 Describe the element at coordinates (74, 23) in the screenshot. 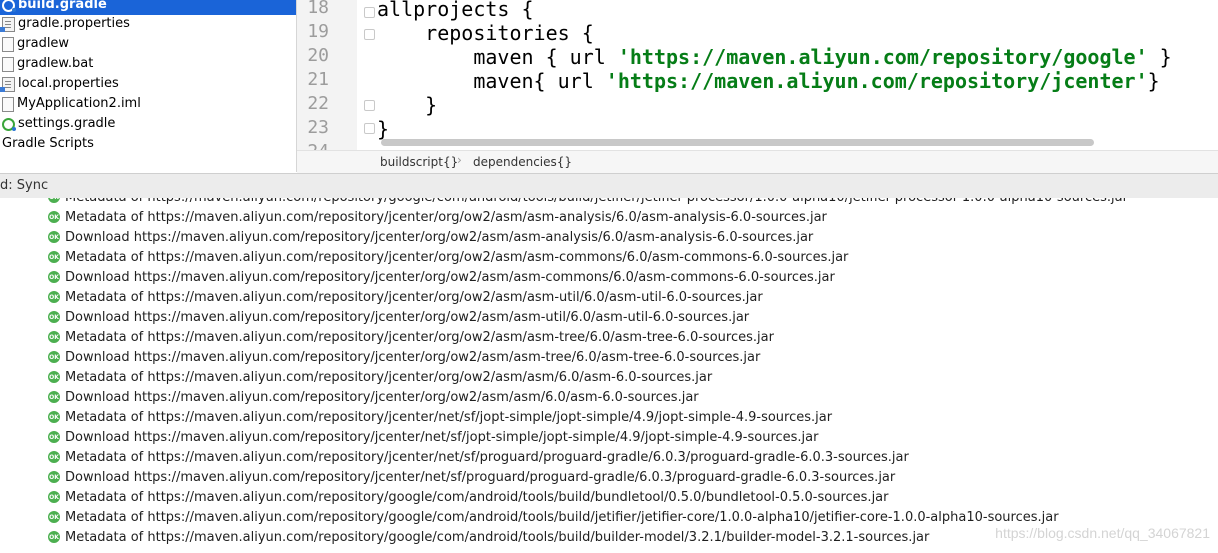

I see `tree-item-label: gradle.properties` at that location.